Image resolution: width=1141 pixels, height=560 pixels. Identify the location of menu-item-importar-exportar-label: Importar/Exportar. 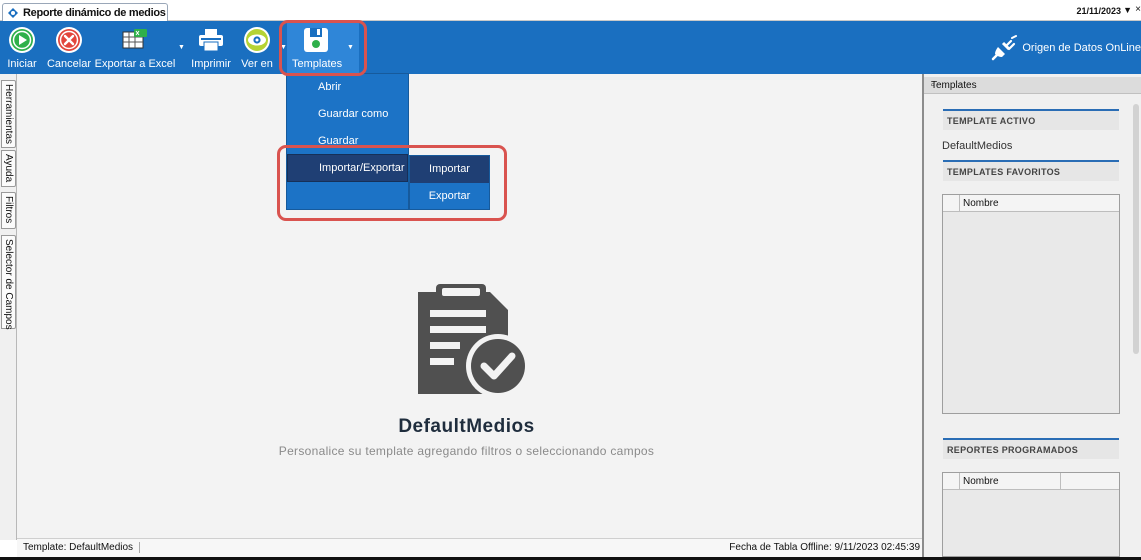
(362, 168).